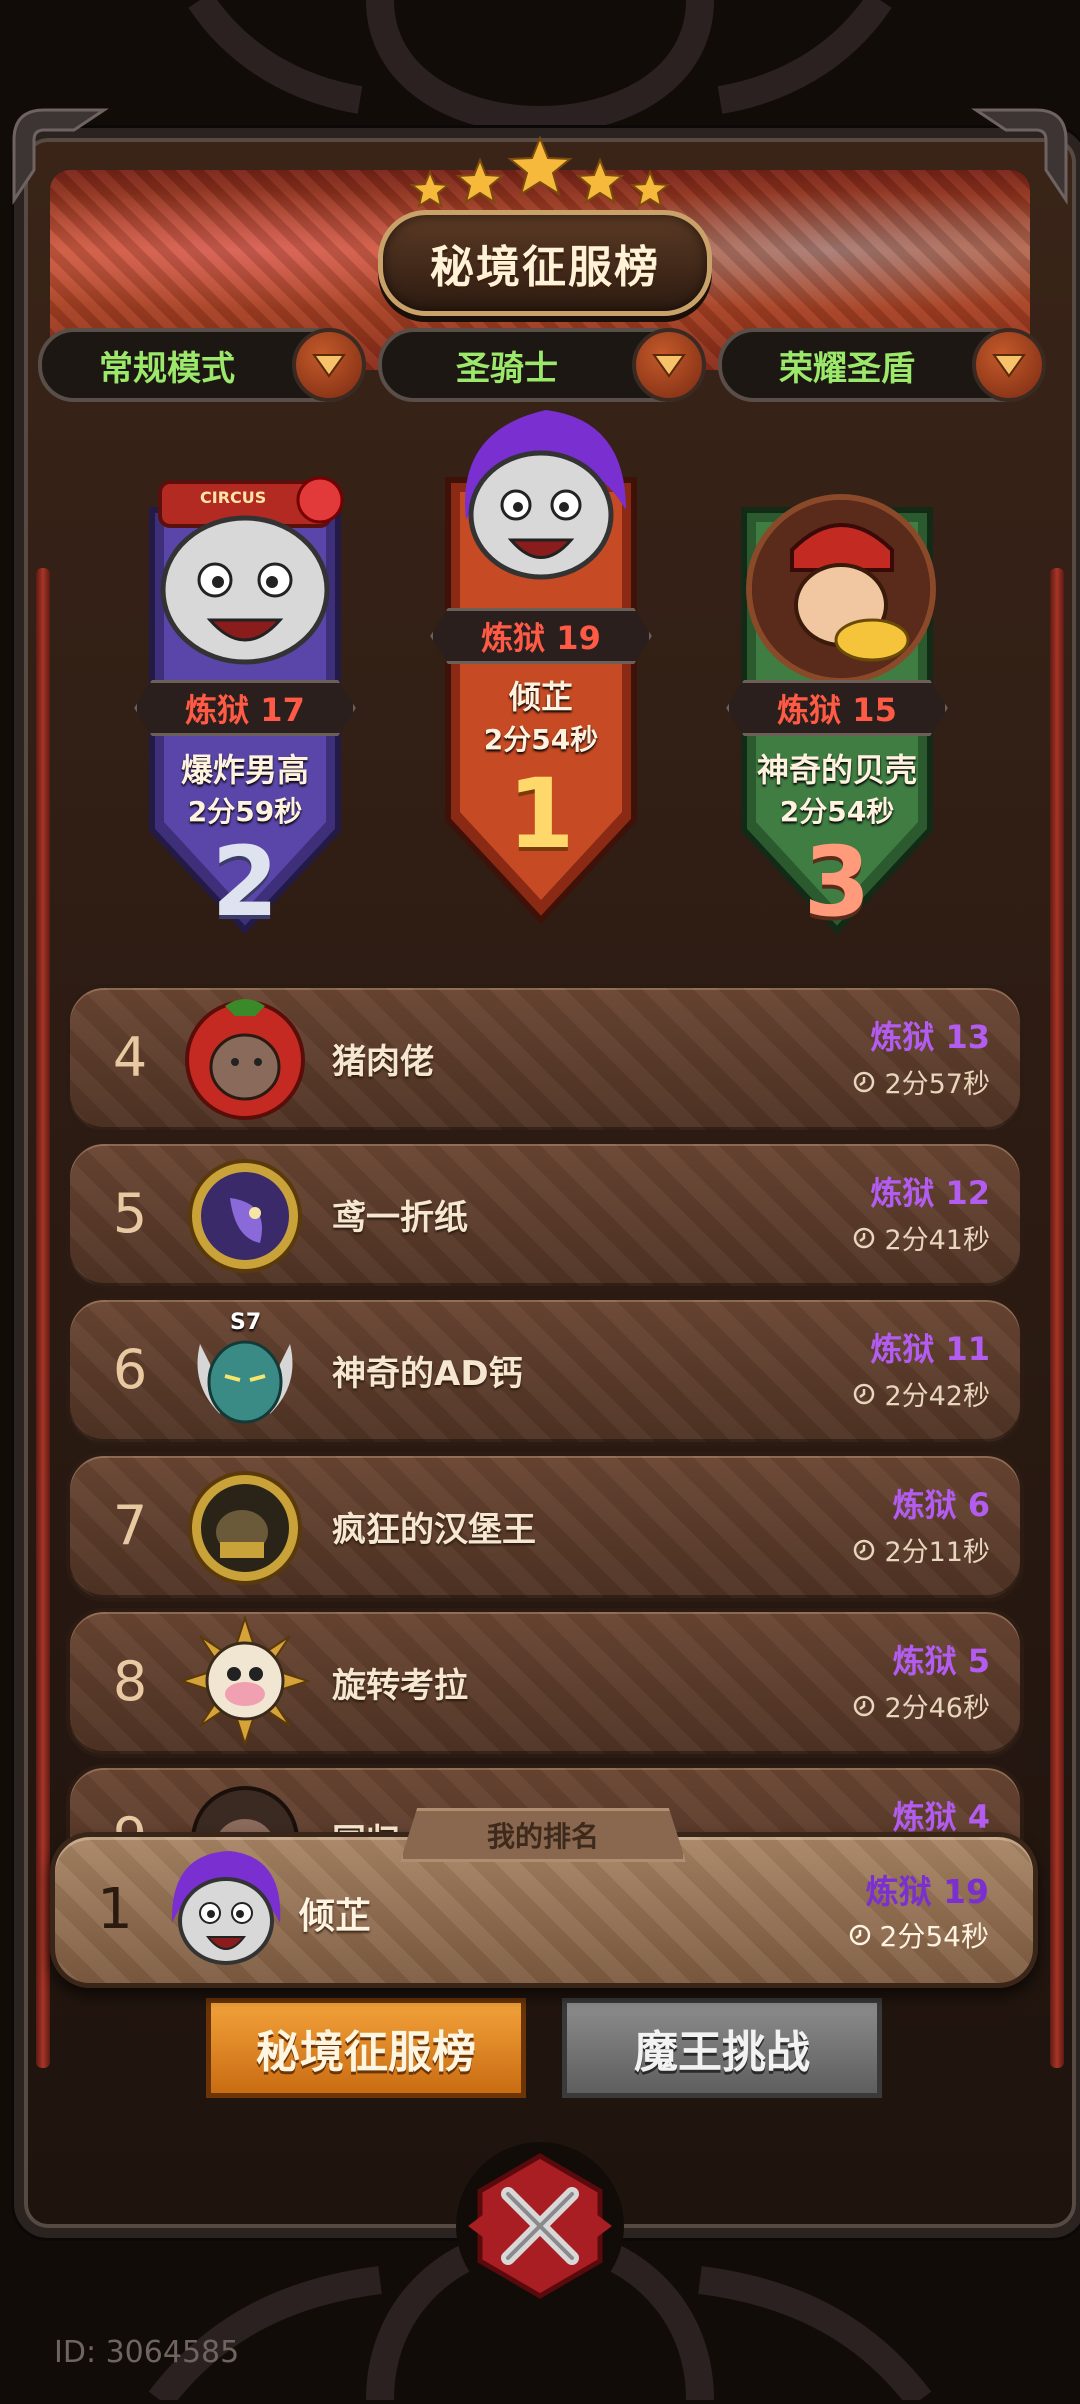 This screenshot has height=2404, width=1080. What do you see at coordinates (541, 814) in the screenshot?
I see `podium-first-place-number: 1` at bounding box center [541, 814].